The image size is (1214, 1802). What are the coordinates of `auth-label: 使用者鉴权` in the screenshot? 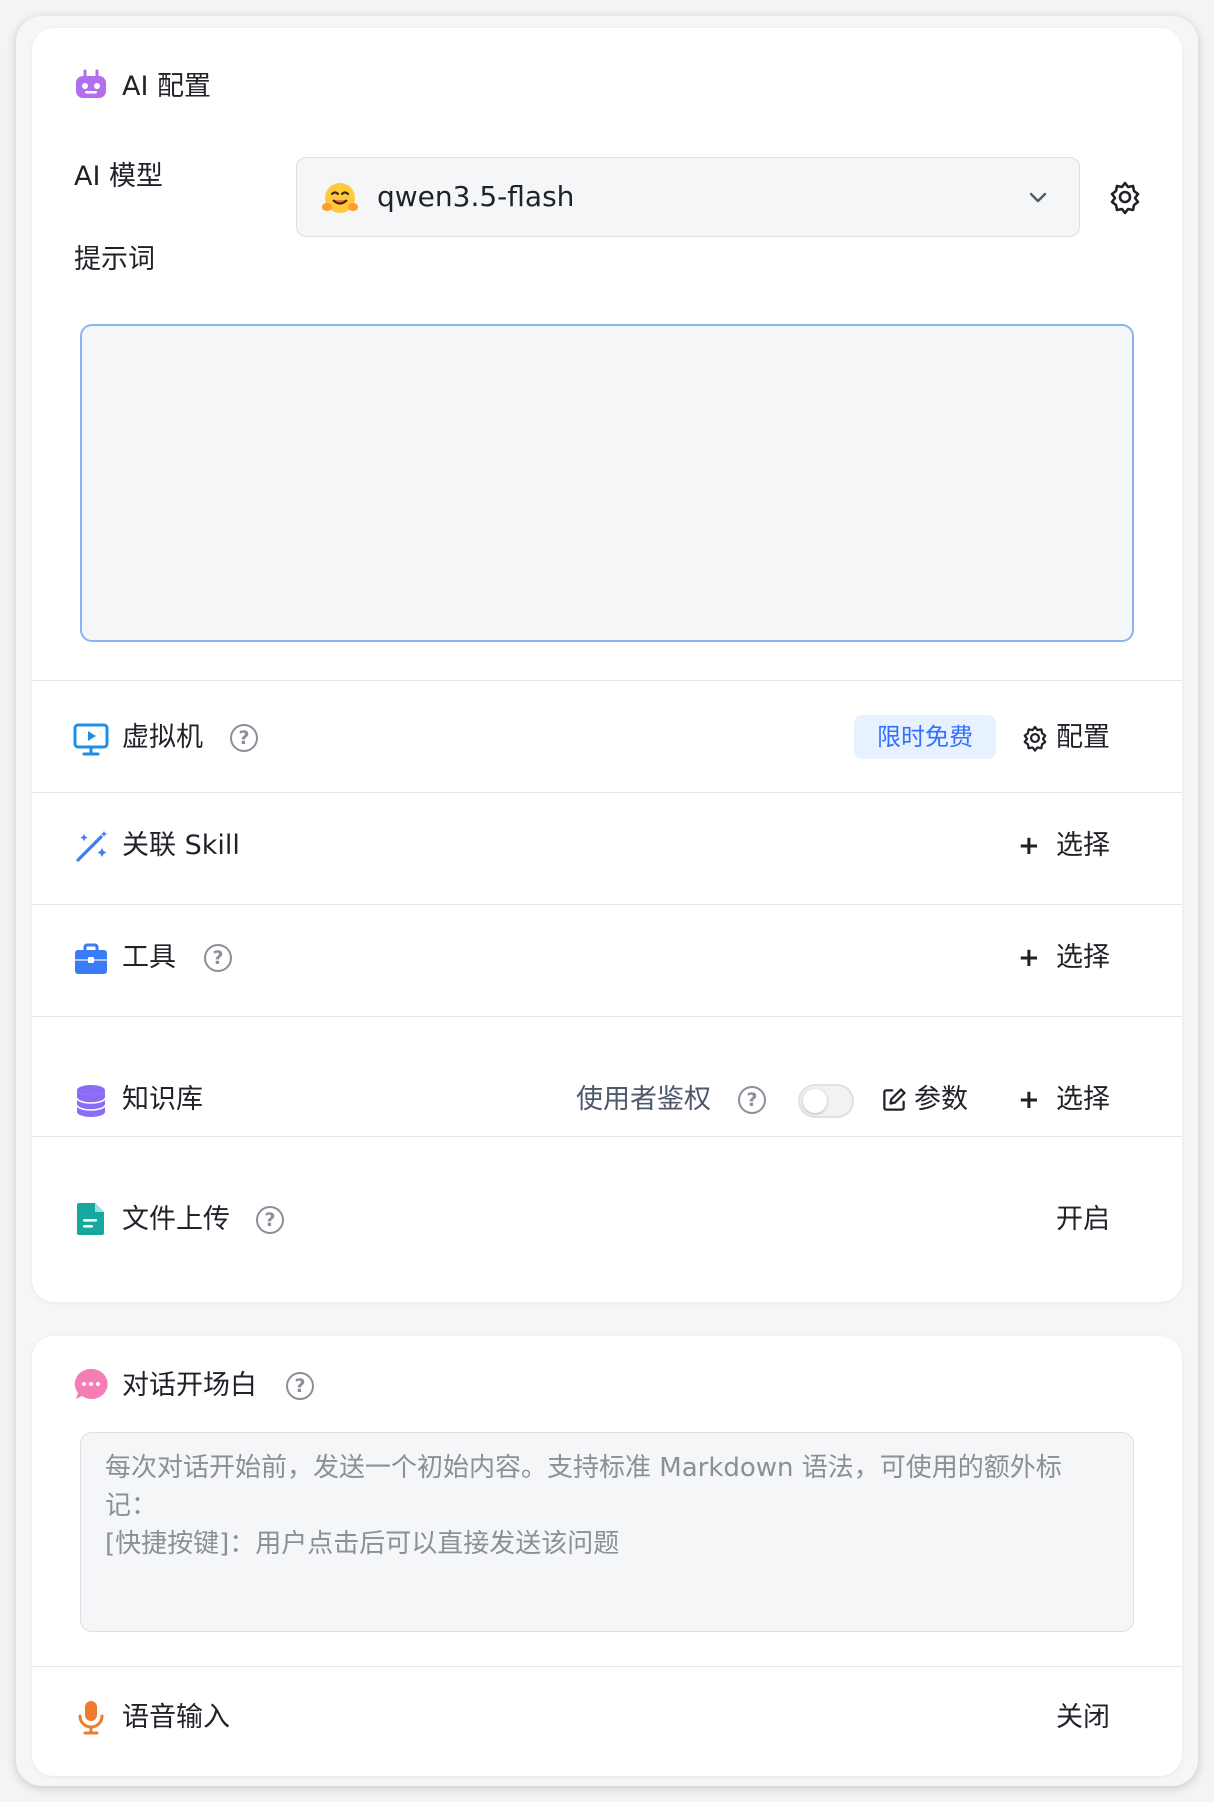 It's located at (643, 1099).